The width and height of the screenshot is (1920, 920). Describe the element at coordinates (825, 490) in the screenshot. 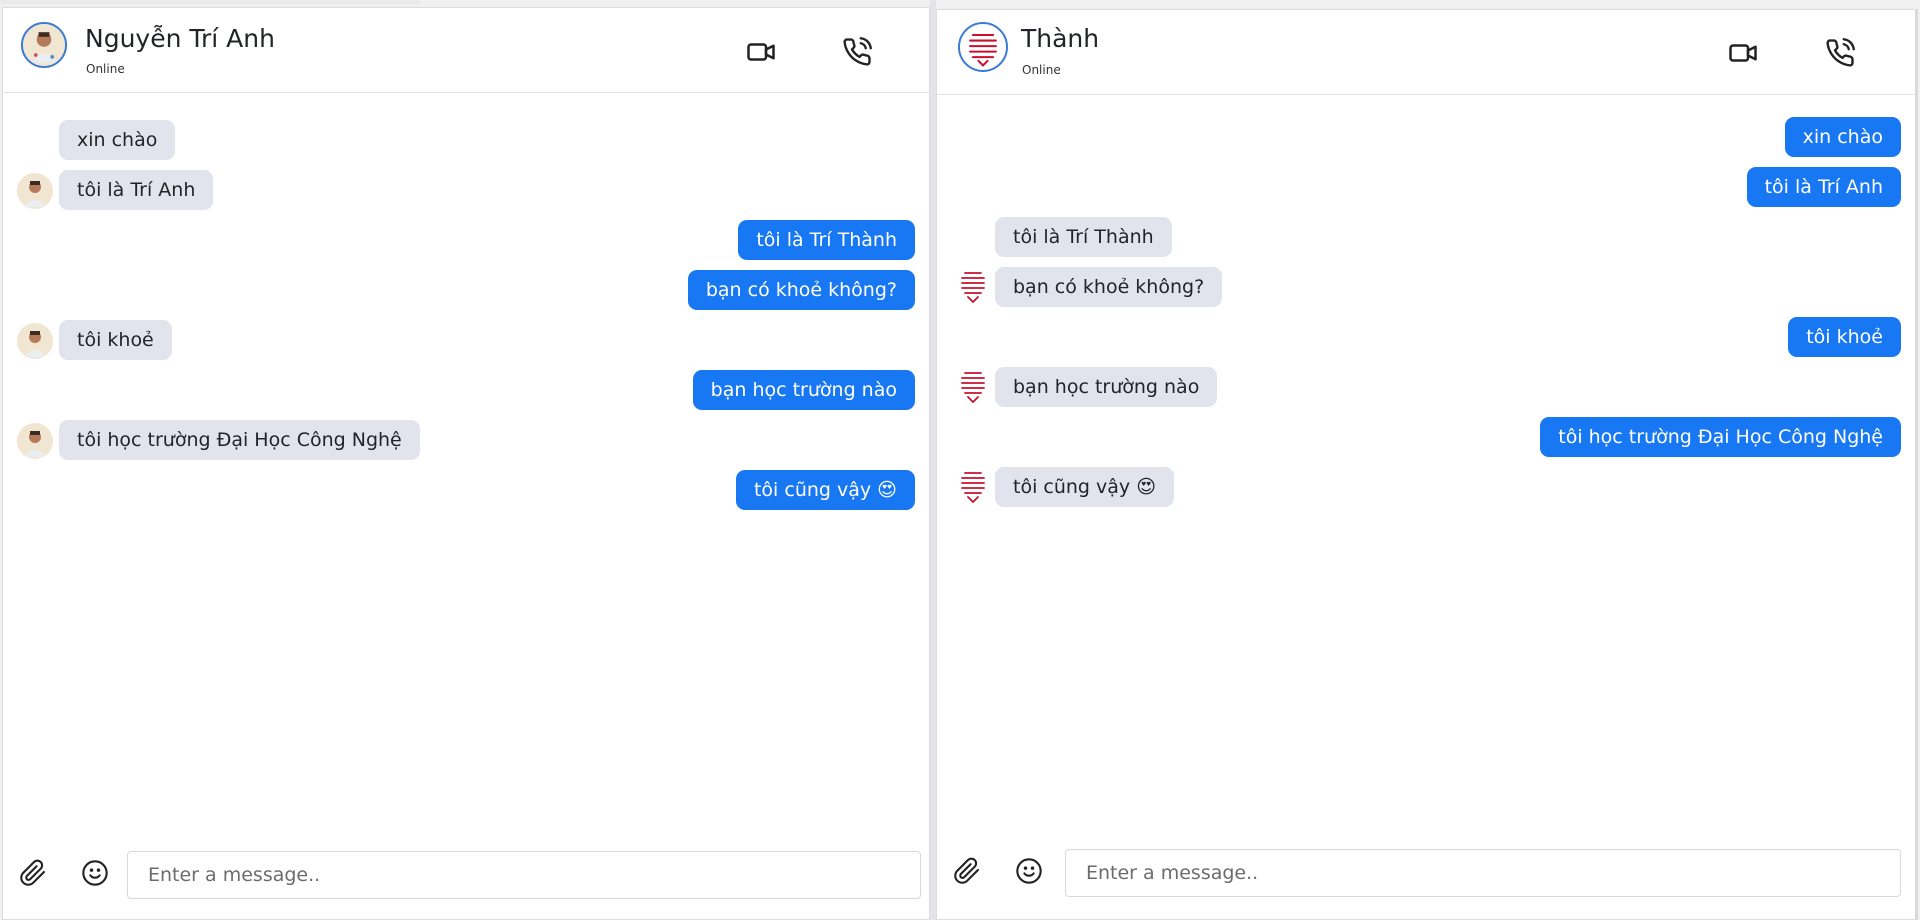

I see `message-bubble-outgoing: tôi cũng vậy 😍` at that location.